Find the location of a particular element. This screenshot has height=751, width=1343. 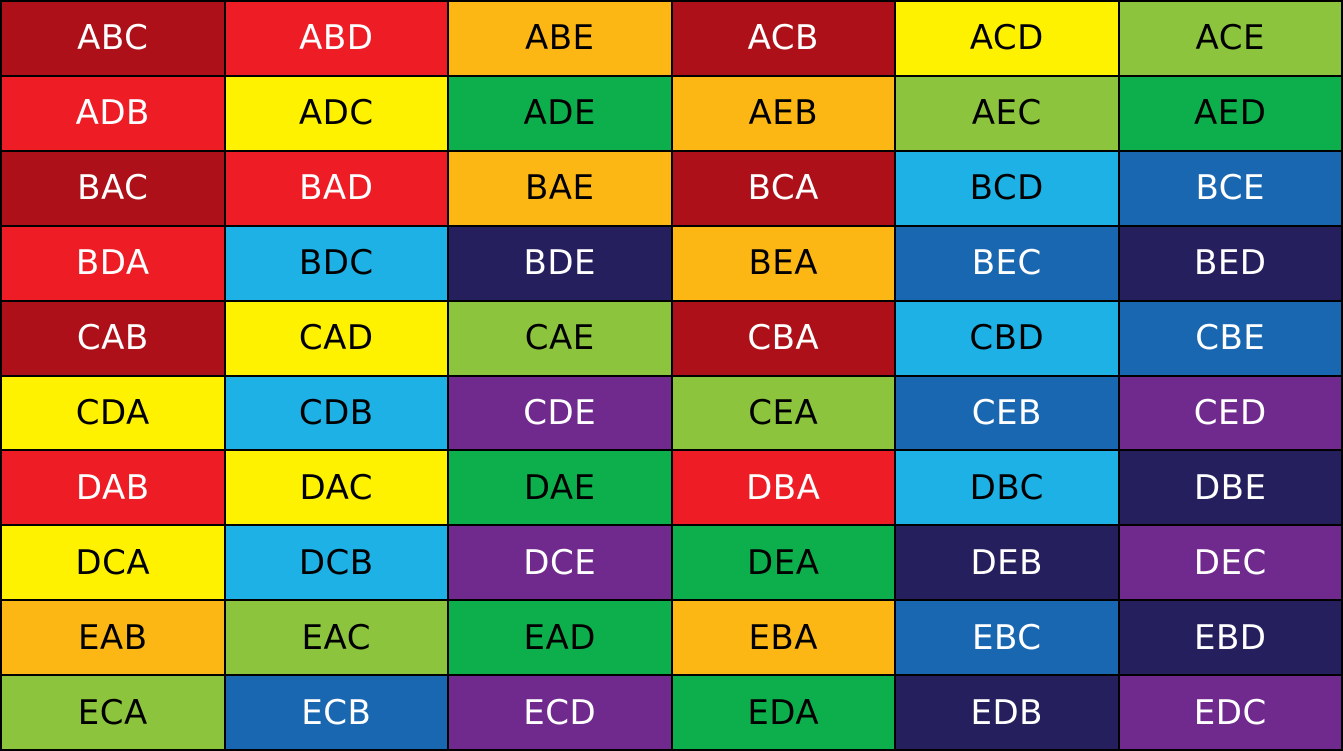

grid-cell: ACE is located at coordinates (1230, 38).